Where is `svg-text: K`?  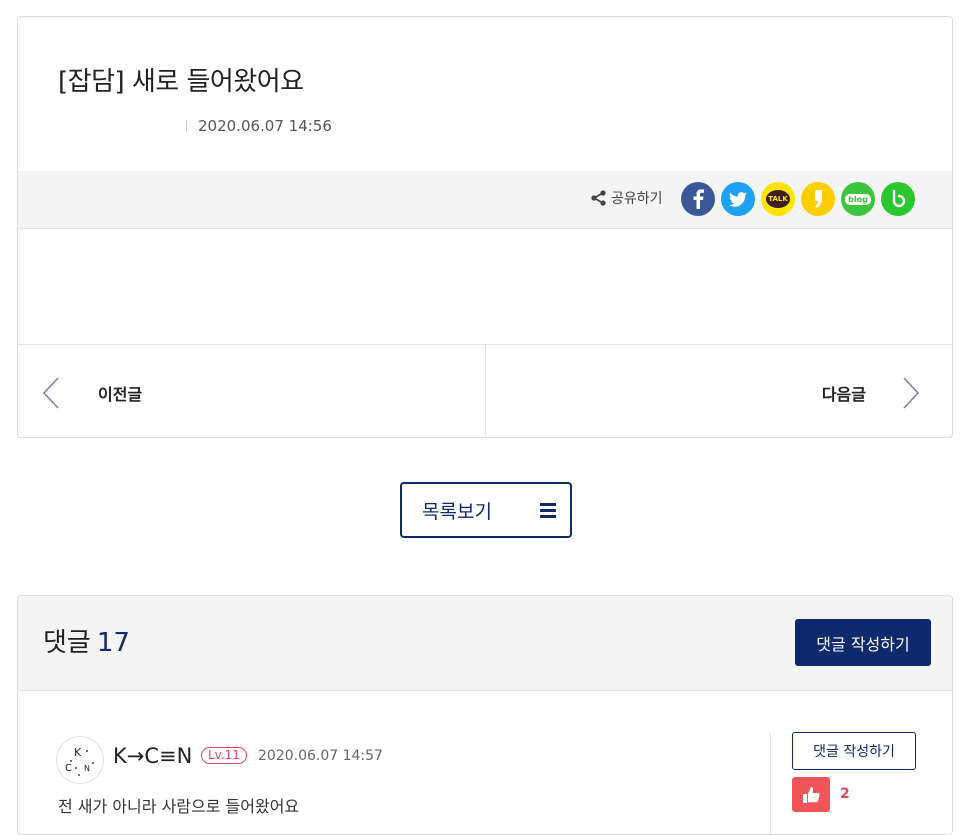
svg-text: K is located at coordinates (78, 752).